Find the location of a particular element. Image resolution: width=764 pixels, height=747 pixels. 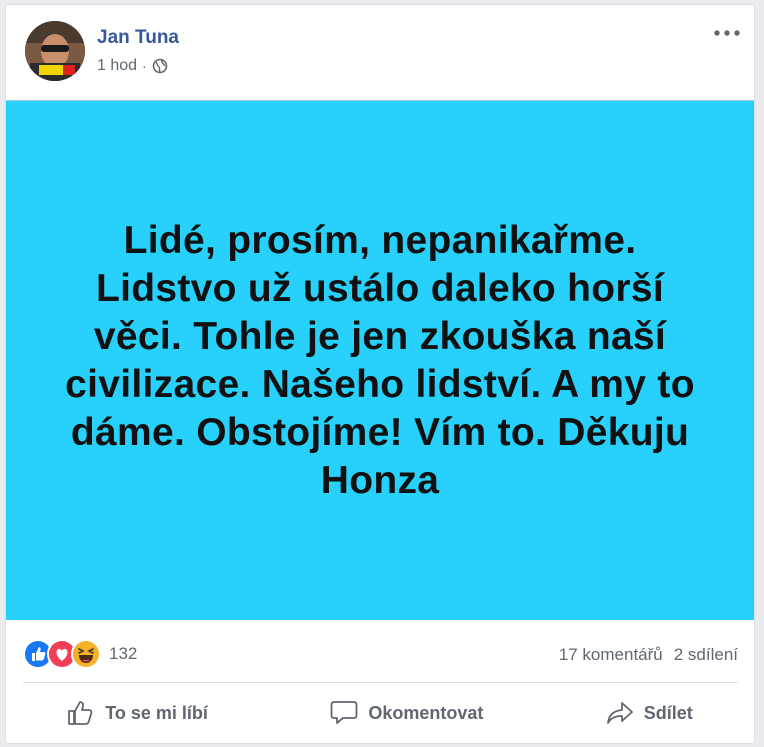

author-name: Jan Tuna is located at coordinates (138, 38).